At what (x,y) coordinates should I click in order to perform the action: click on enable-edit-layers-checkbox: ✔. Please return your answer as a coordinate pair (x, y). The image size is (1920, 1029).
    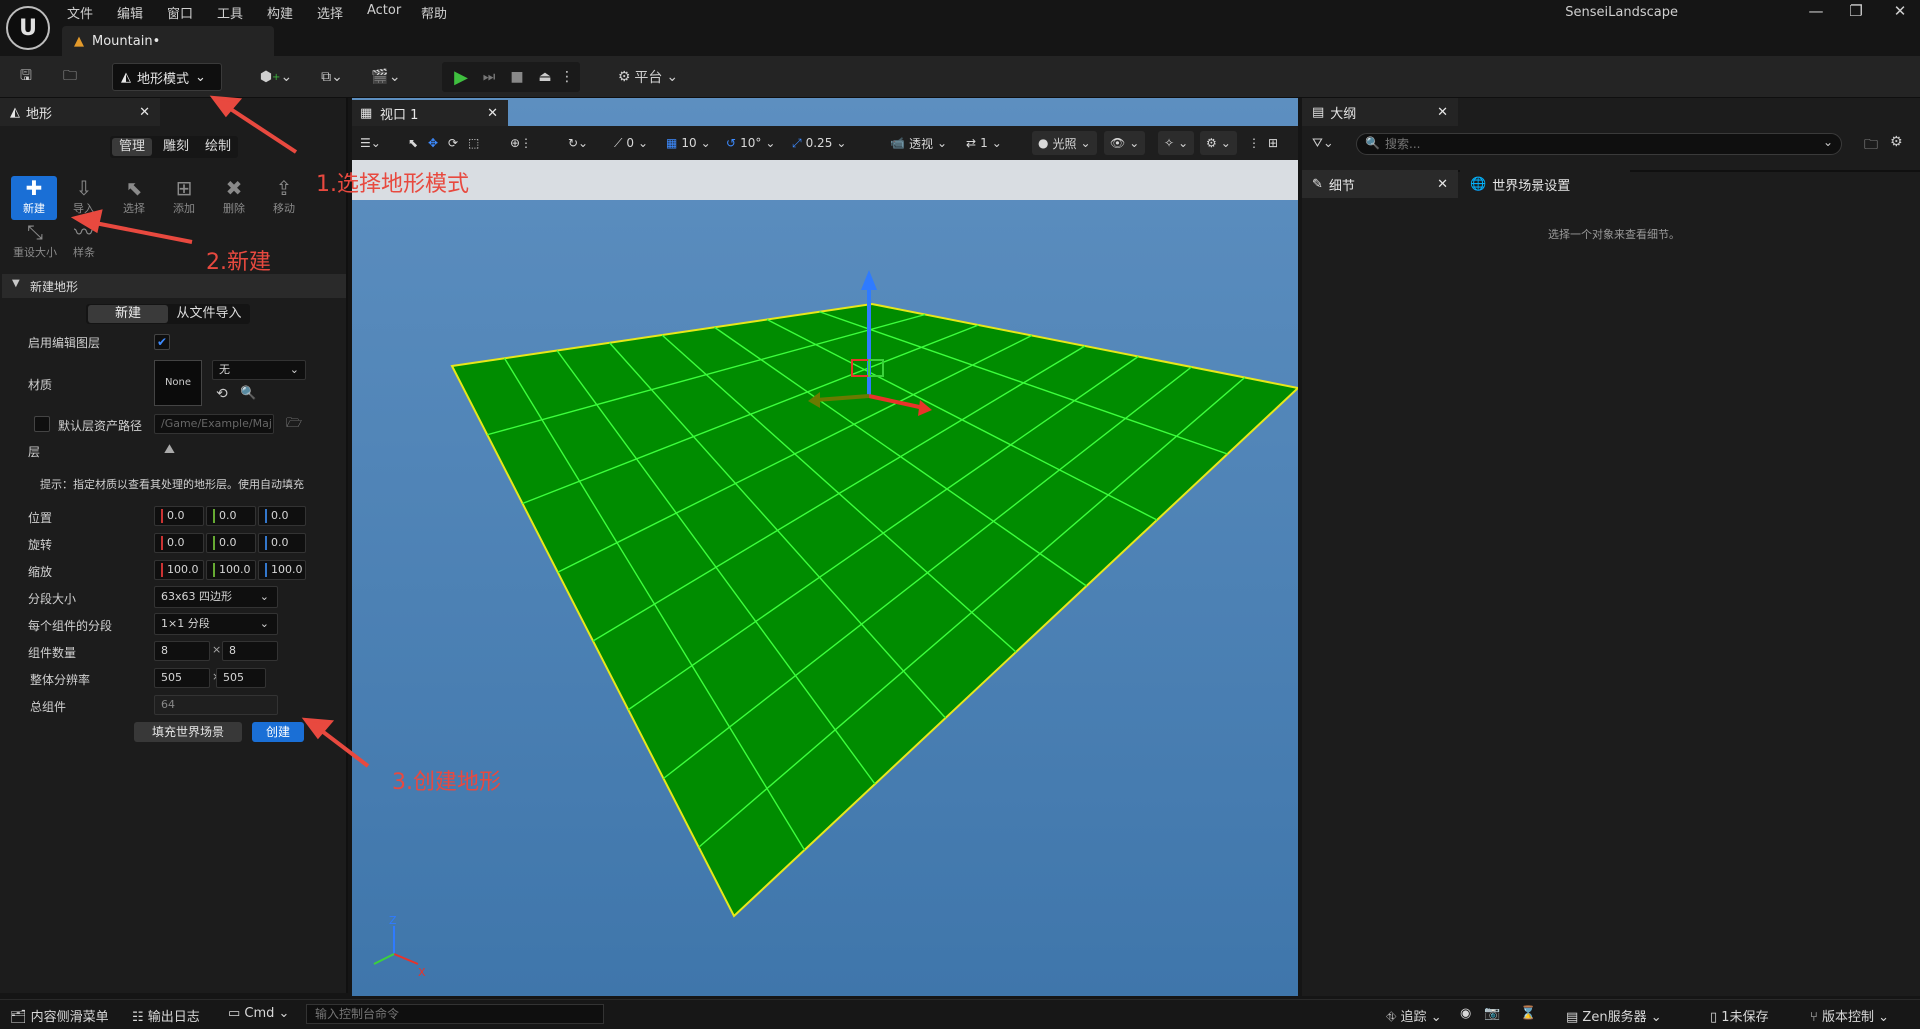
    Looking at the image, I should click on (162, 342).